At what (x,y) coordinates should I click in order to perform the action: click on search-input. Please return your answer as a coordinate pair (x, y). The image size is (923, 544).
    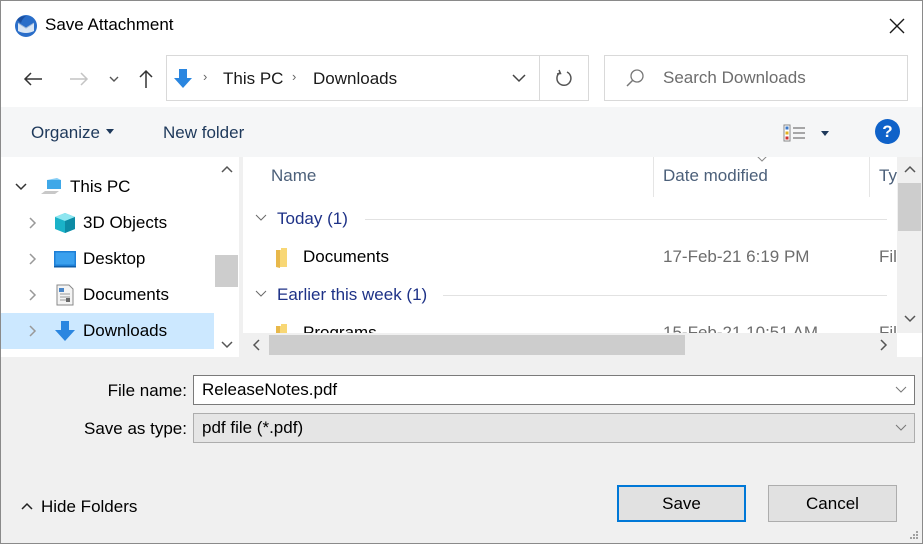
    Looking at the image, I should click on (783, 78).